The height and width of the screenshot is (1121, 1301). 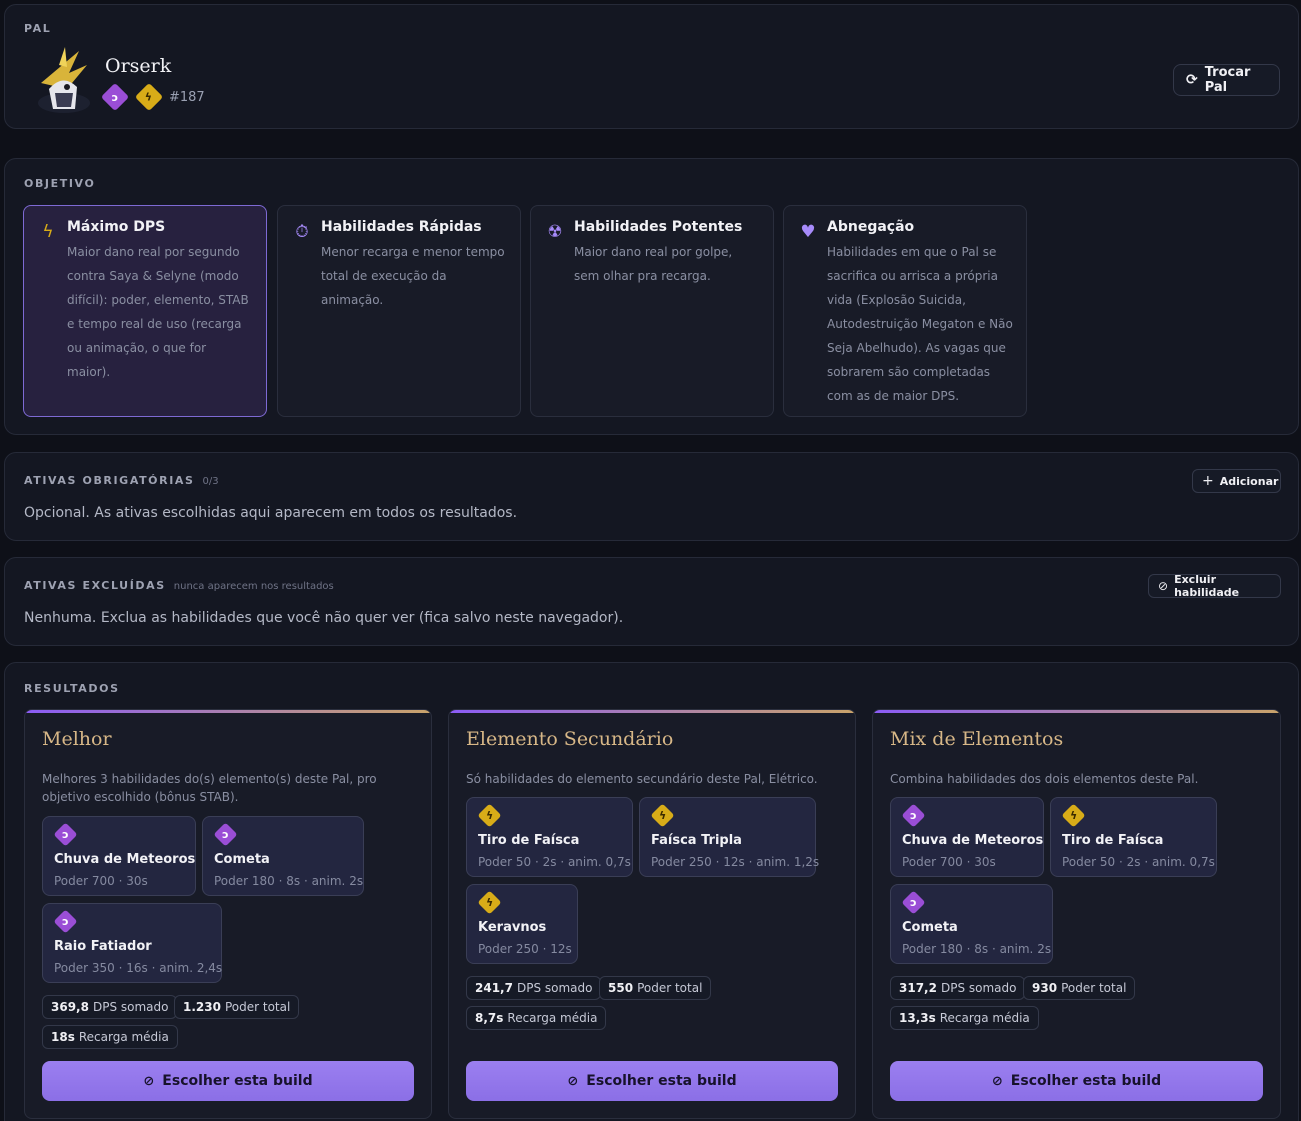 I want to click on skill-stats: Poder 250 · 12s · anim. 1,2s, so click(x=735, y=862).